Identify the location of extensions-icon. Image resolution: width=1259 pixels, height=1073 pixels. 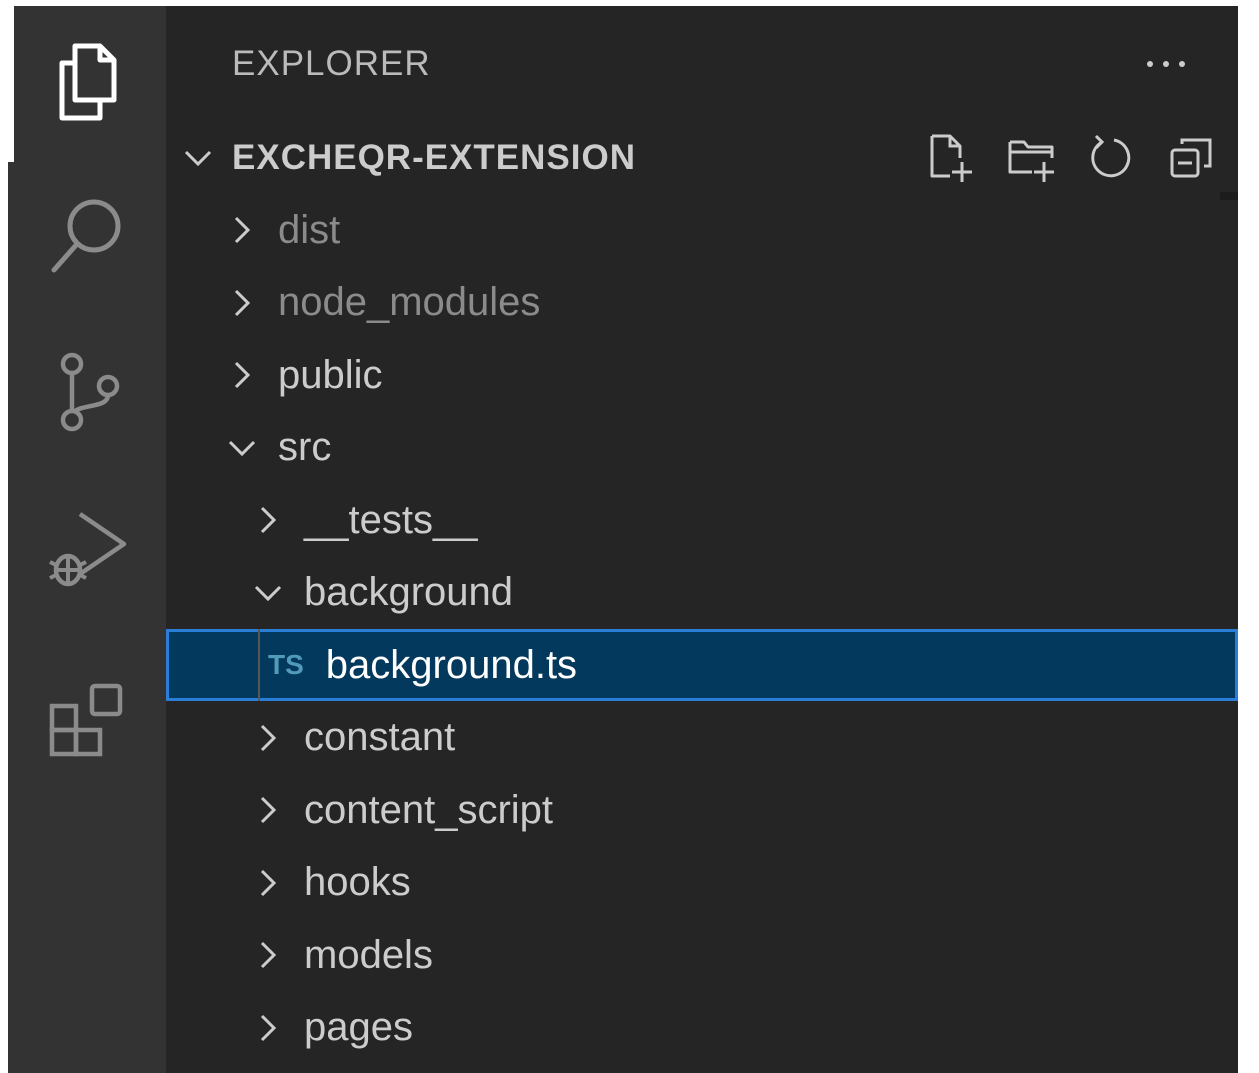
(86, 720).